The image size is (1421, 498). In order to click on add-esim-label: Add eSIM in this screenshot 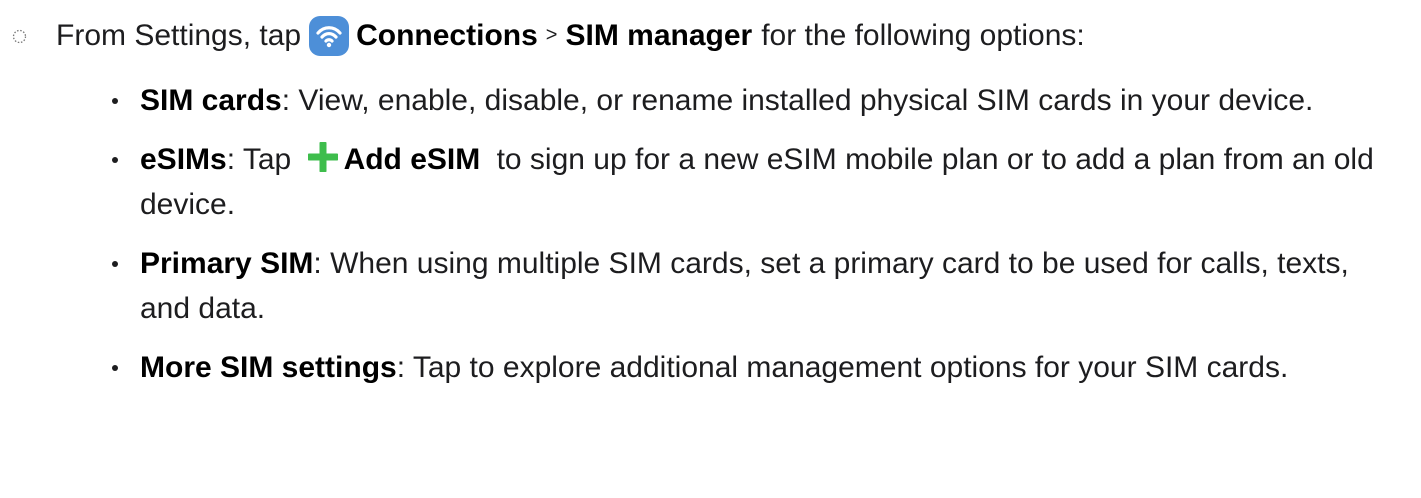, I will do `click(412, 159)`.